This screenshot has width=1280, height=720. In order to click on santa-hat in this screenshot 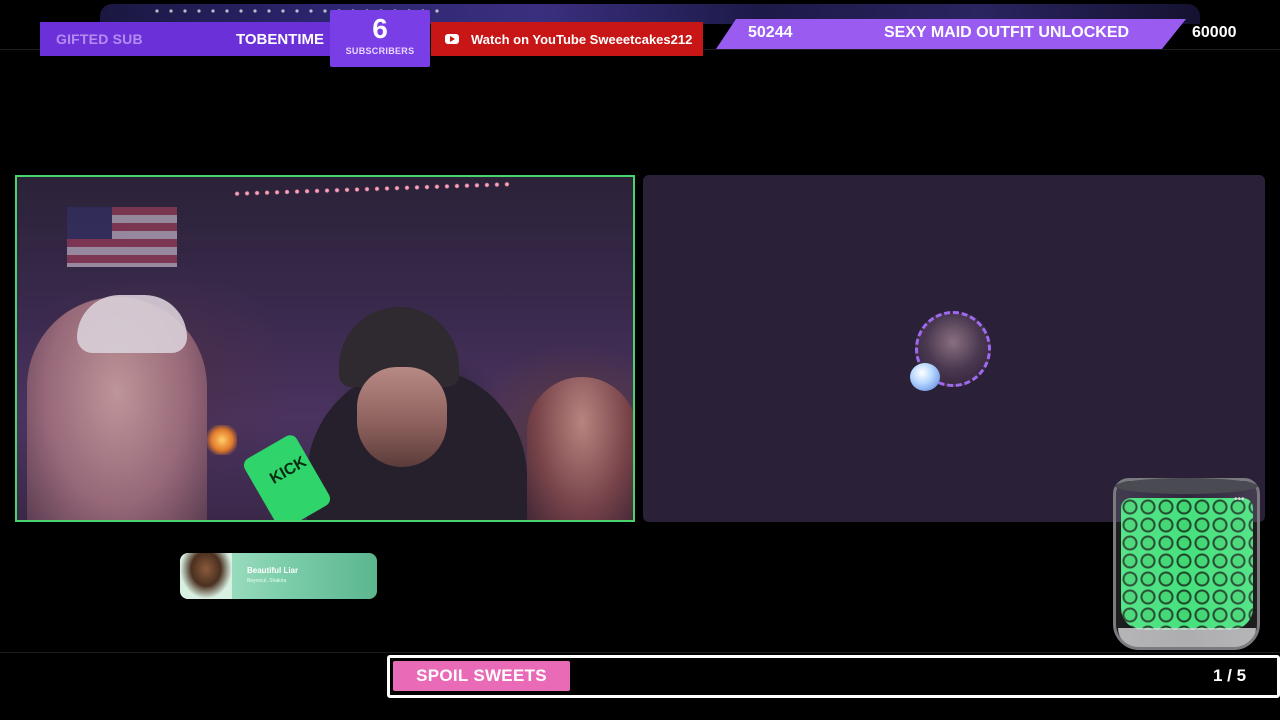, I will do `click(132, 324)`.